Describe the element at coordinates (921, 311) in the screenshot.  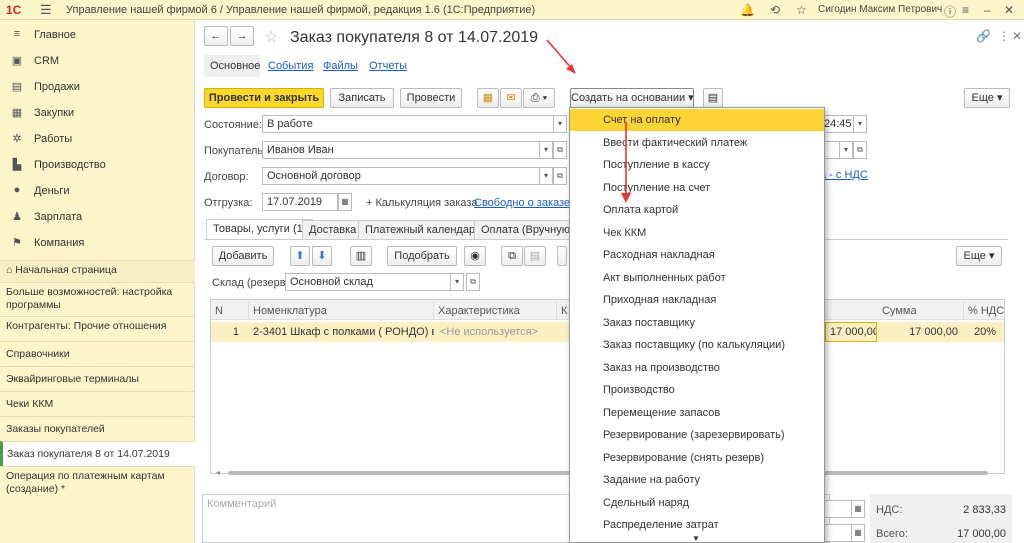
I see `col-sum: Сумма` at that location.